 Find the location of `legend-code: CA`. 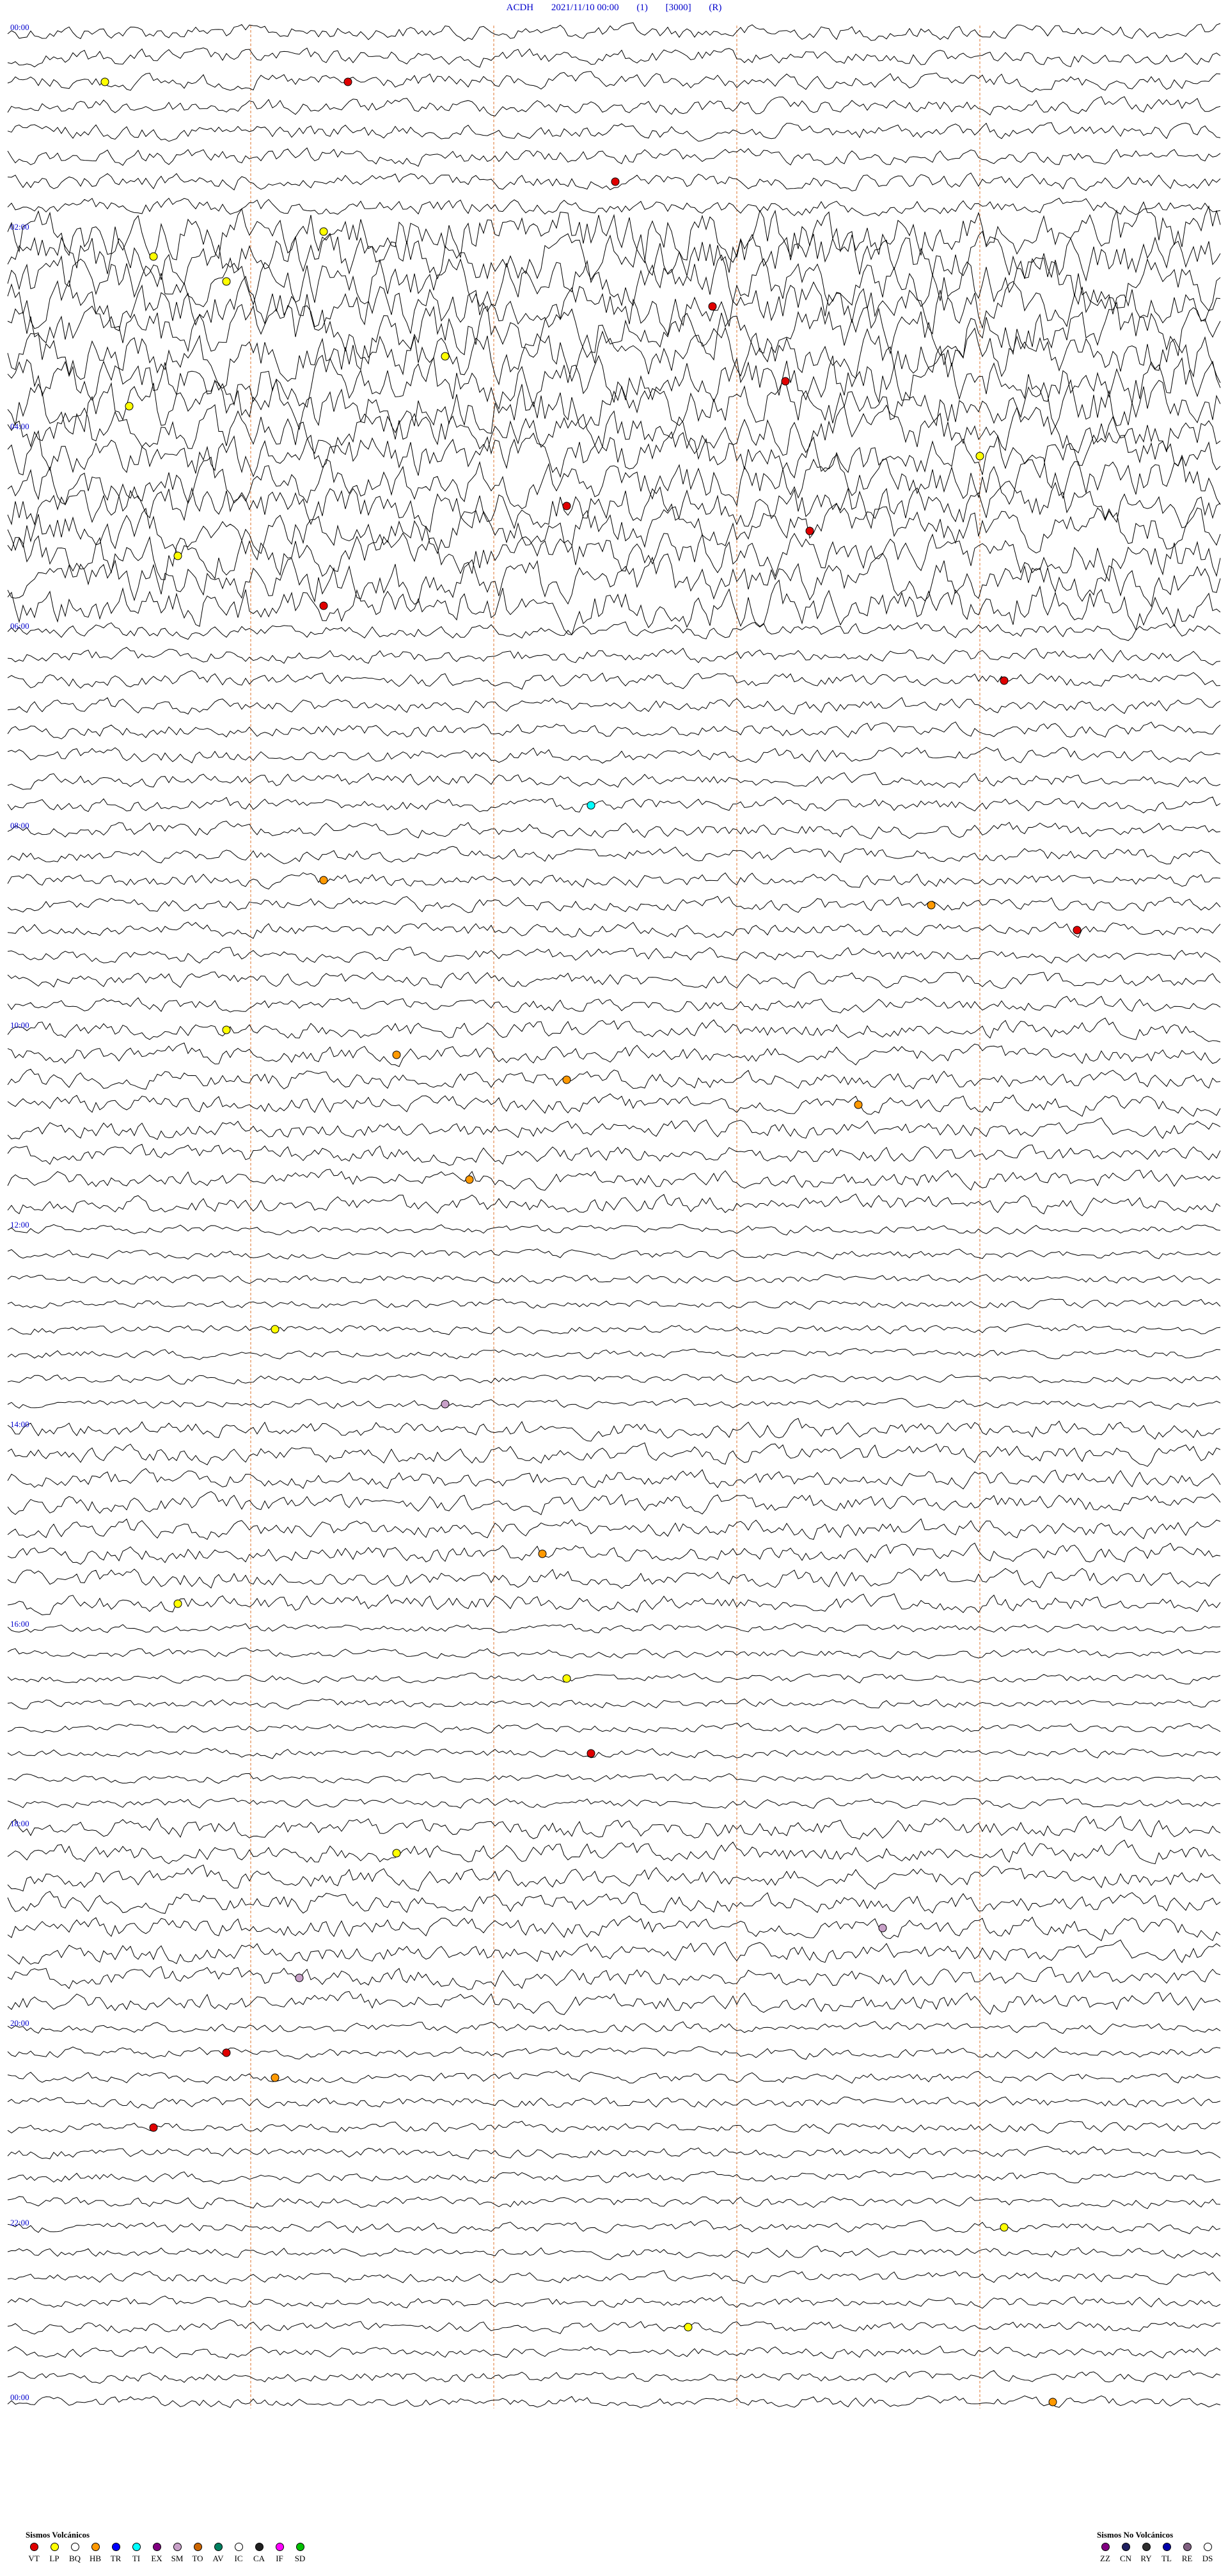

legend-code: CA is located at coordinates (259, 2558).